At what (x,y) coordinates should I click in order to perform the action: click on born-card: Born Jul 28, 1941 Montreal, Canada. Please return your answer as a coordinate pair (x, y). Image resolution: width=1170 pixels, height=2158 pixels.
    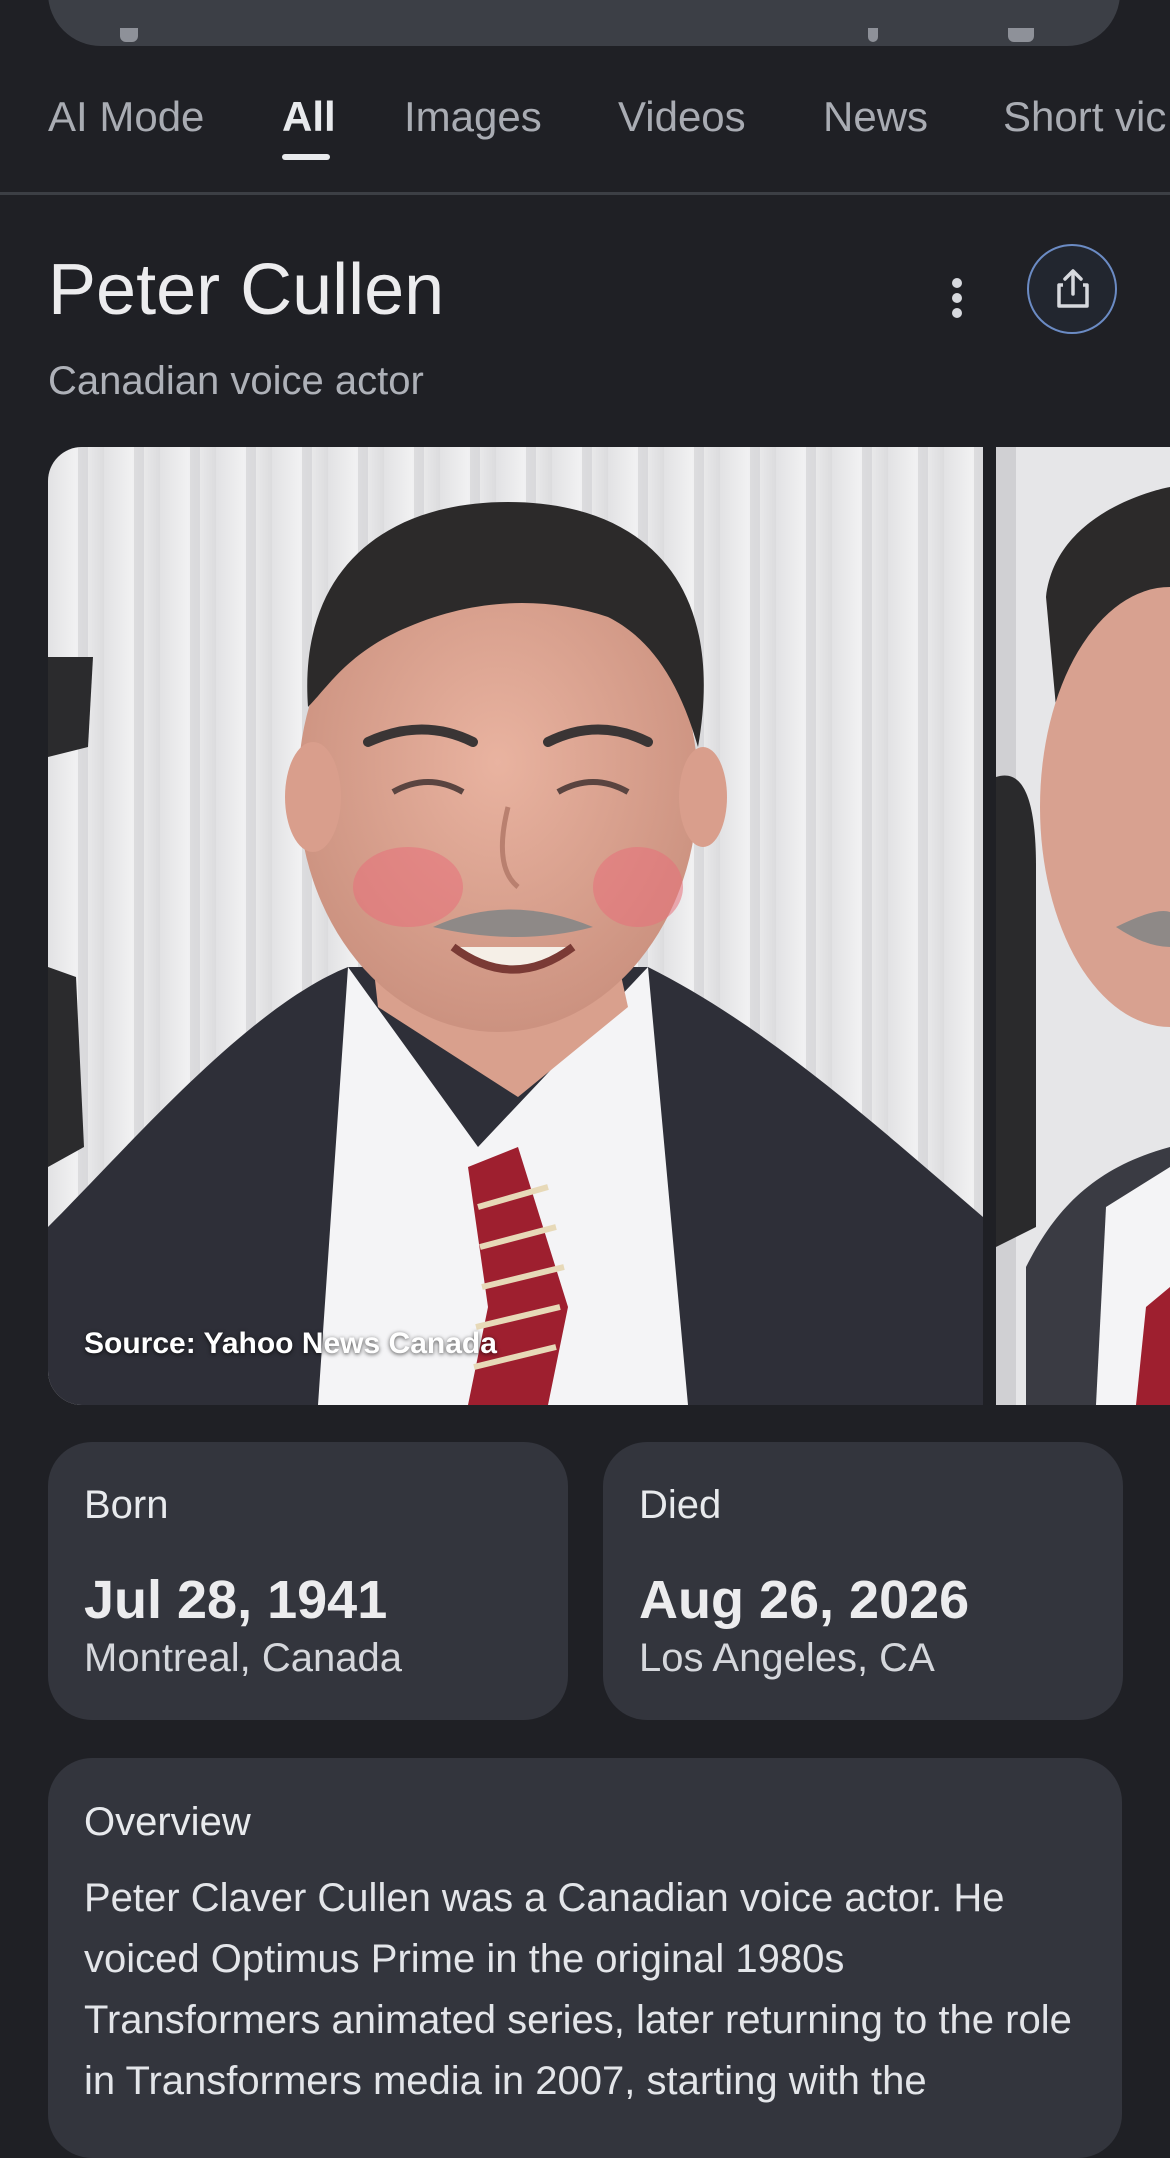
    Looking at the image, I should click on (308, 1581).